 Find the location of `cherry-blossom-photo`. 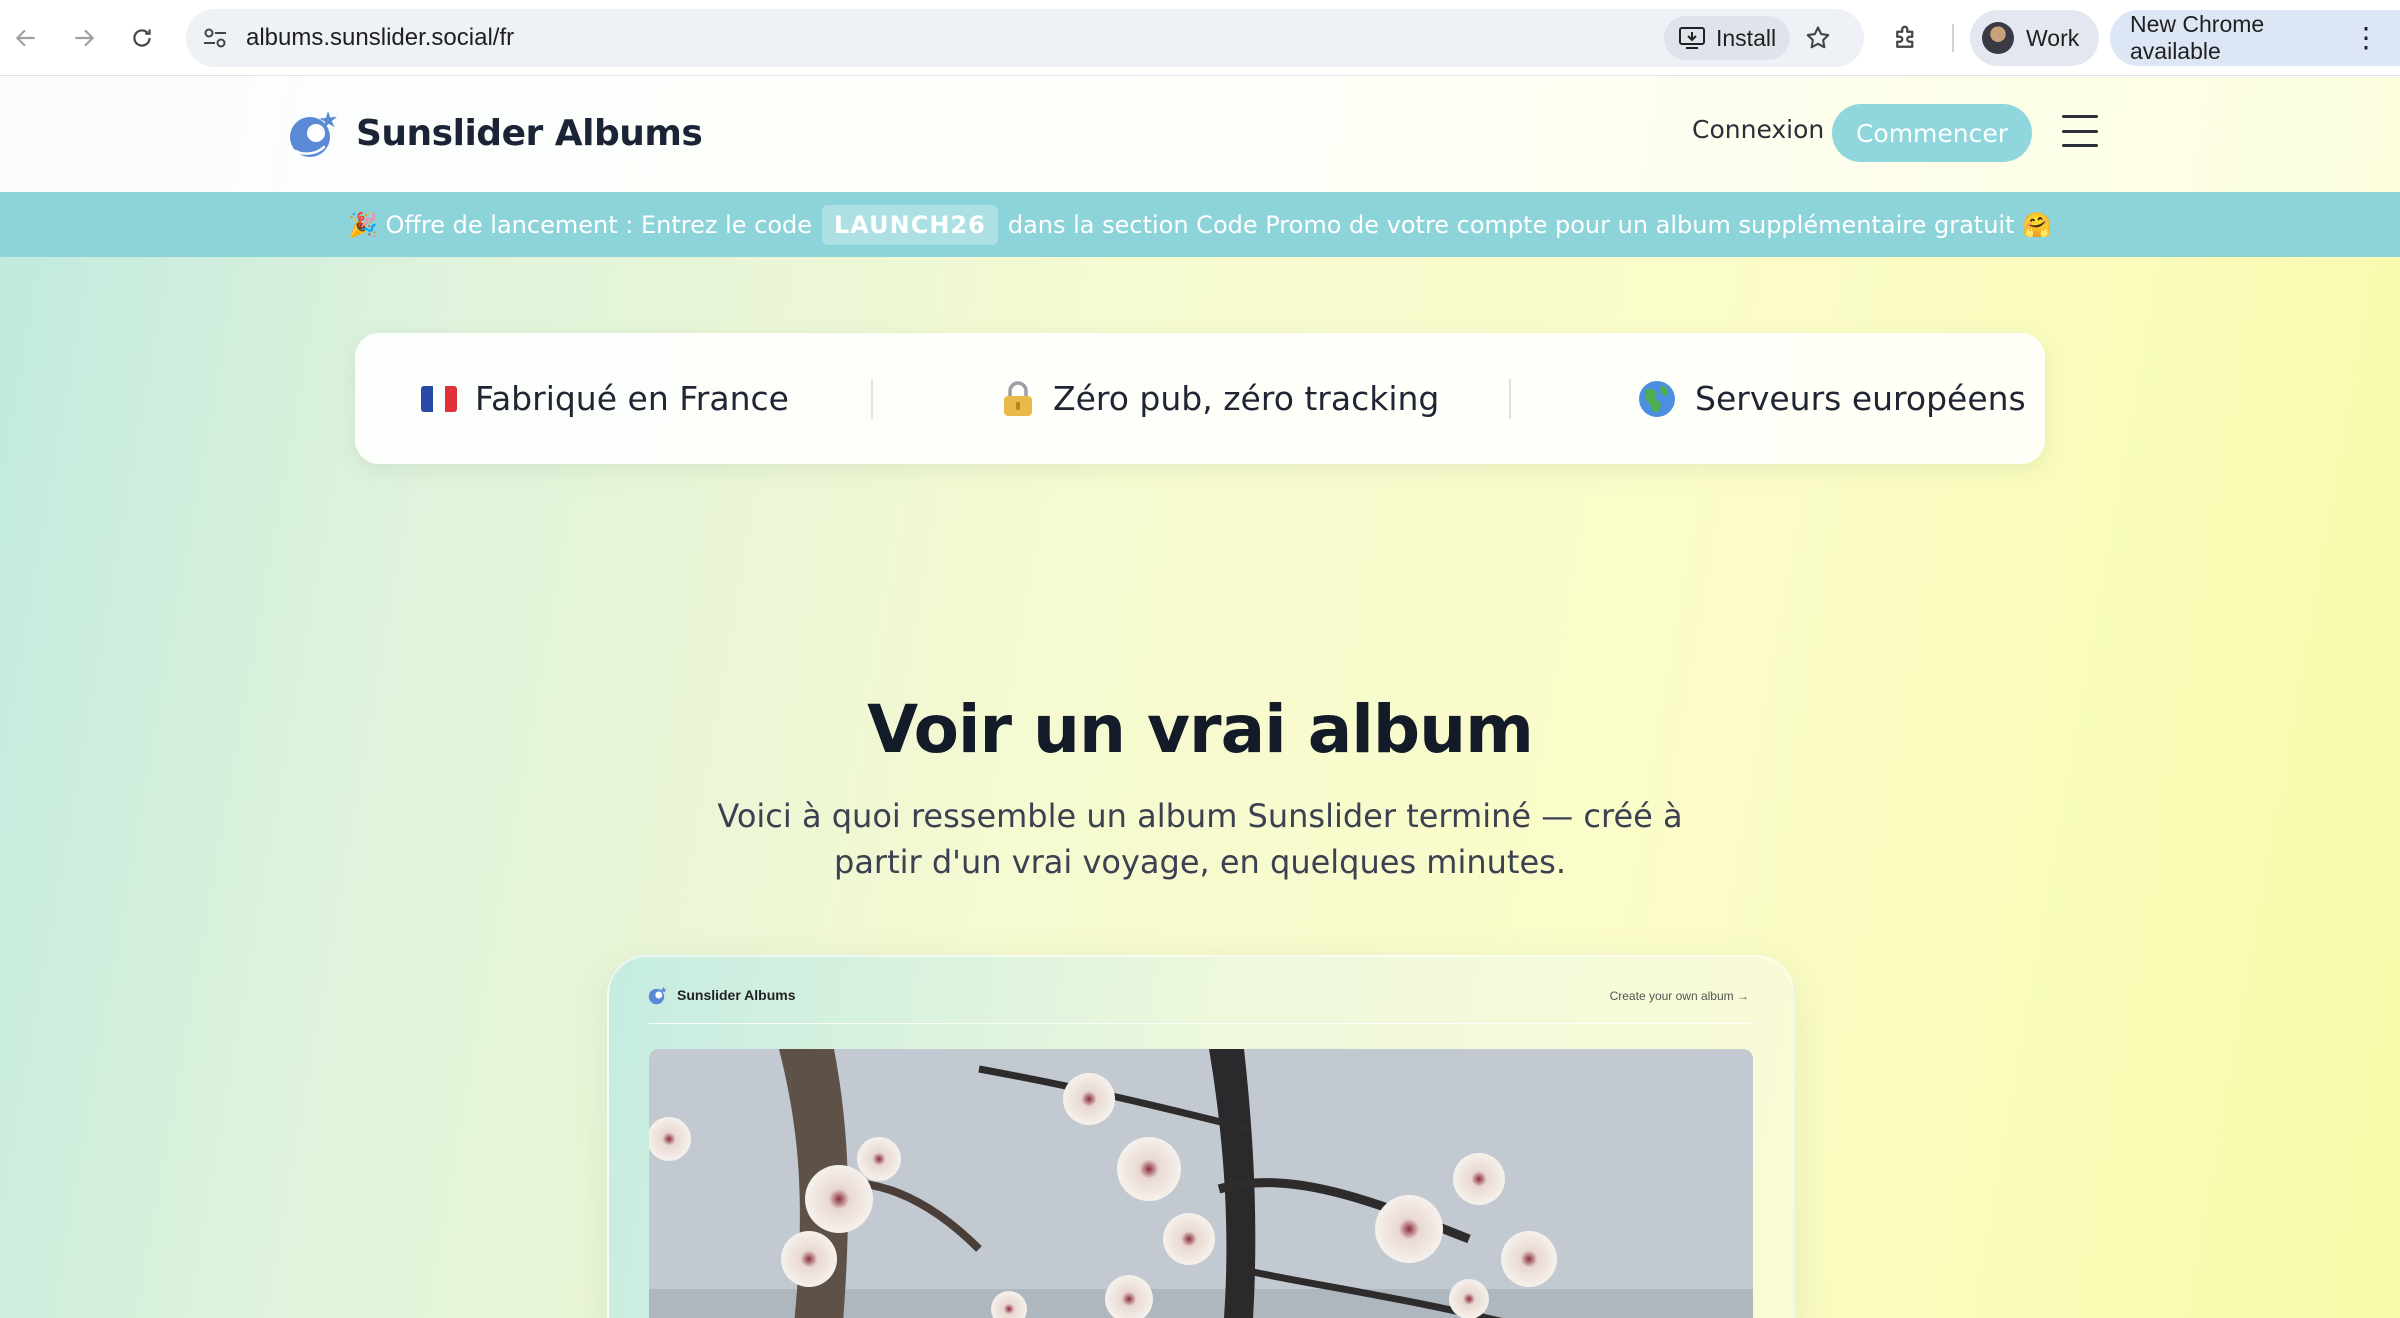

cherry-blossom-photo is located at coordinates (1201, 1183).